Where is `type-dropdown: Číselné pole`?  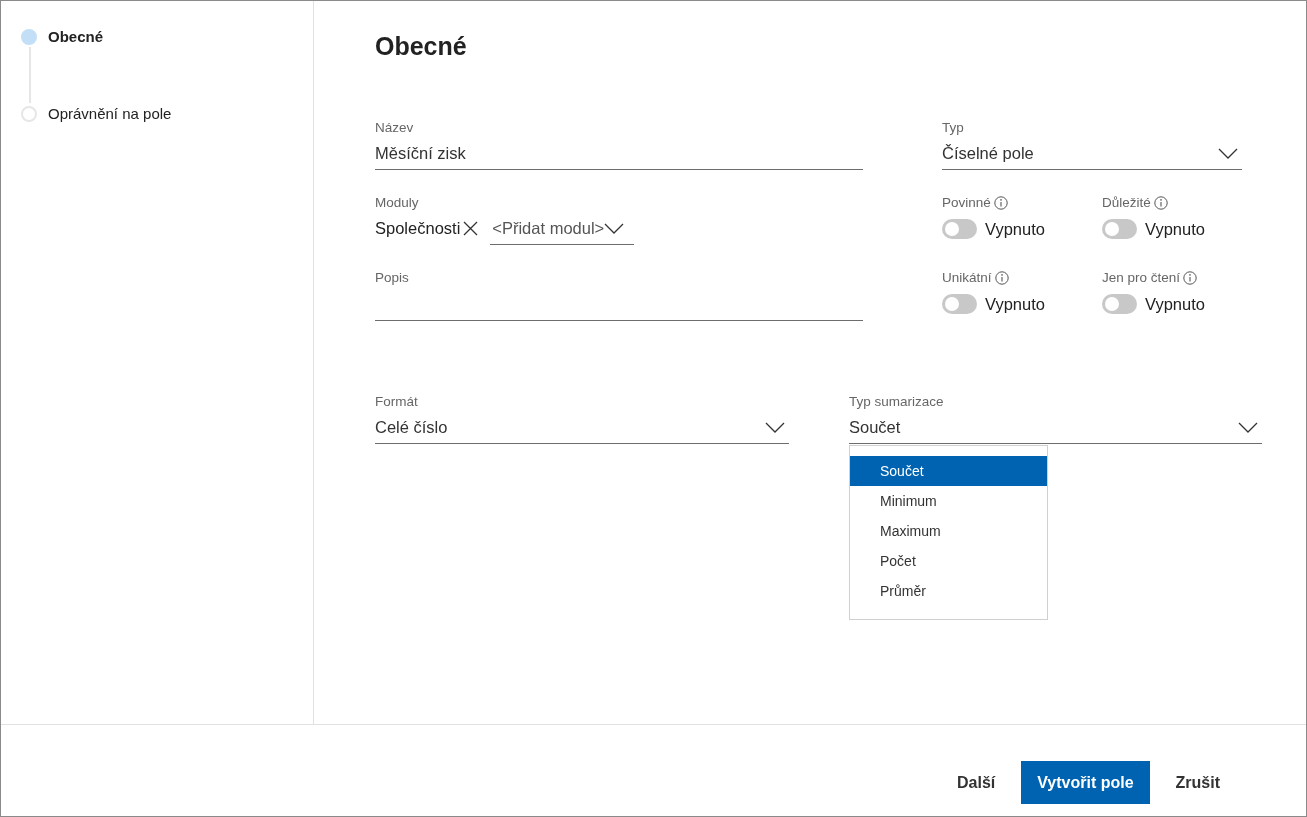 type-dropdown: Číselné pole is located at coordinates (1092, 153).